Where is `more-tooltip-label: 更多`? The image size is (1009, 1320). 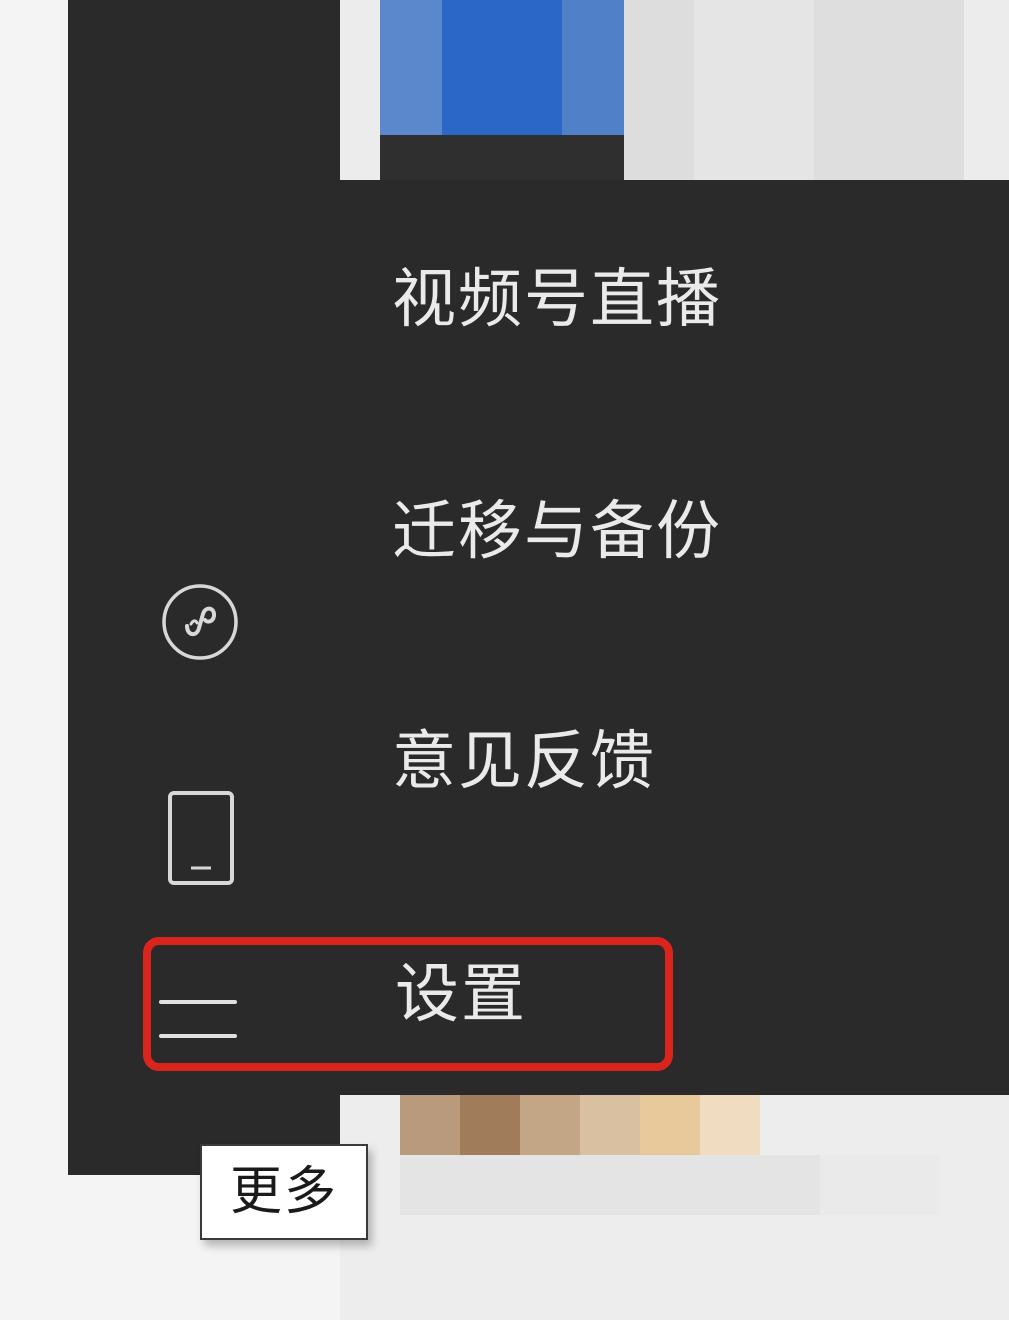 more-tooltip-label: 更多 is located at coordinates (283, 1192).